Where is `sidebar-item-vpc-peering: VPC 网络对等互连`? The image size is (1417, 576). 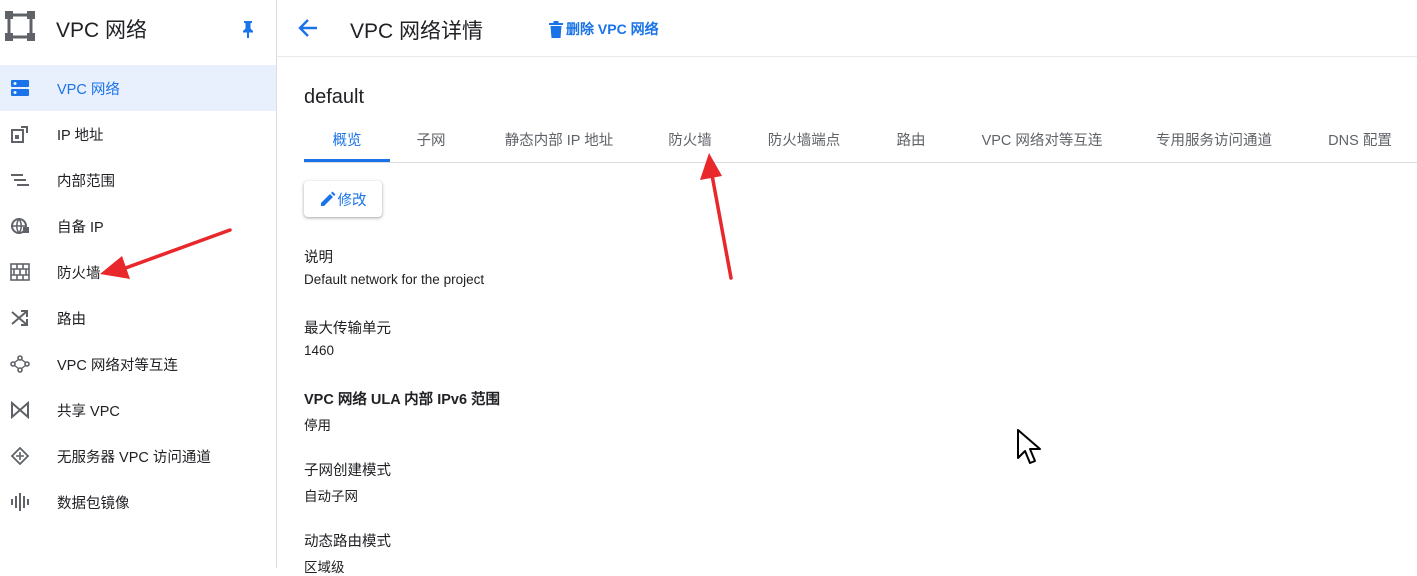 sidebar-item-vpc-peering: VPC 网络对等互连 is located at coordinates (138, 364).